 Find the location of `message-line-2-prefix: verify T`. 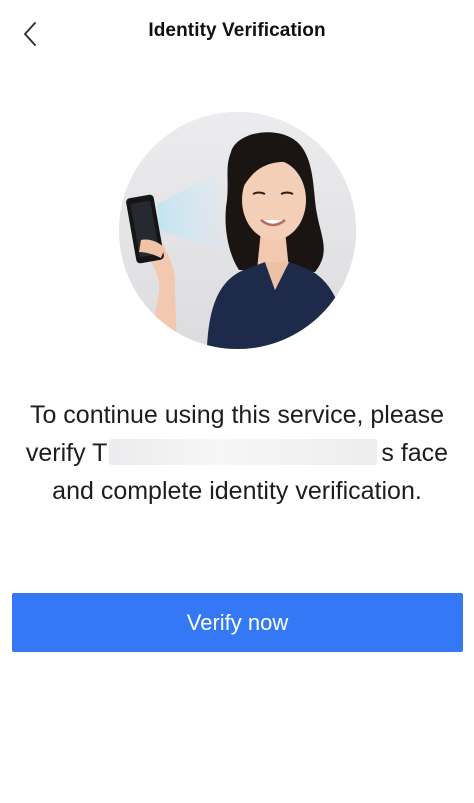

message-line-2-prefix: verify T is located at coordinates (66, 453).